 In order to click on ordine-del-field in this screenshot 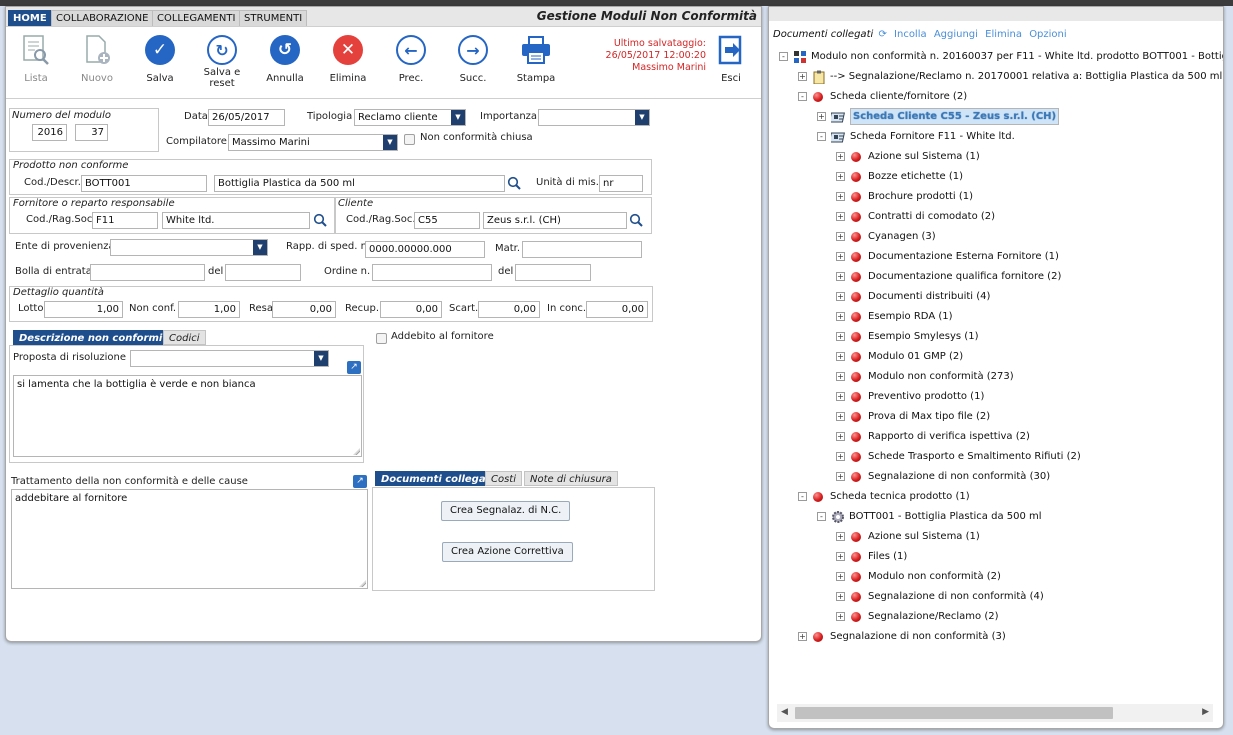, I will do `click(553, 272)`.